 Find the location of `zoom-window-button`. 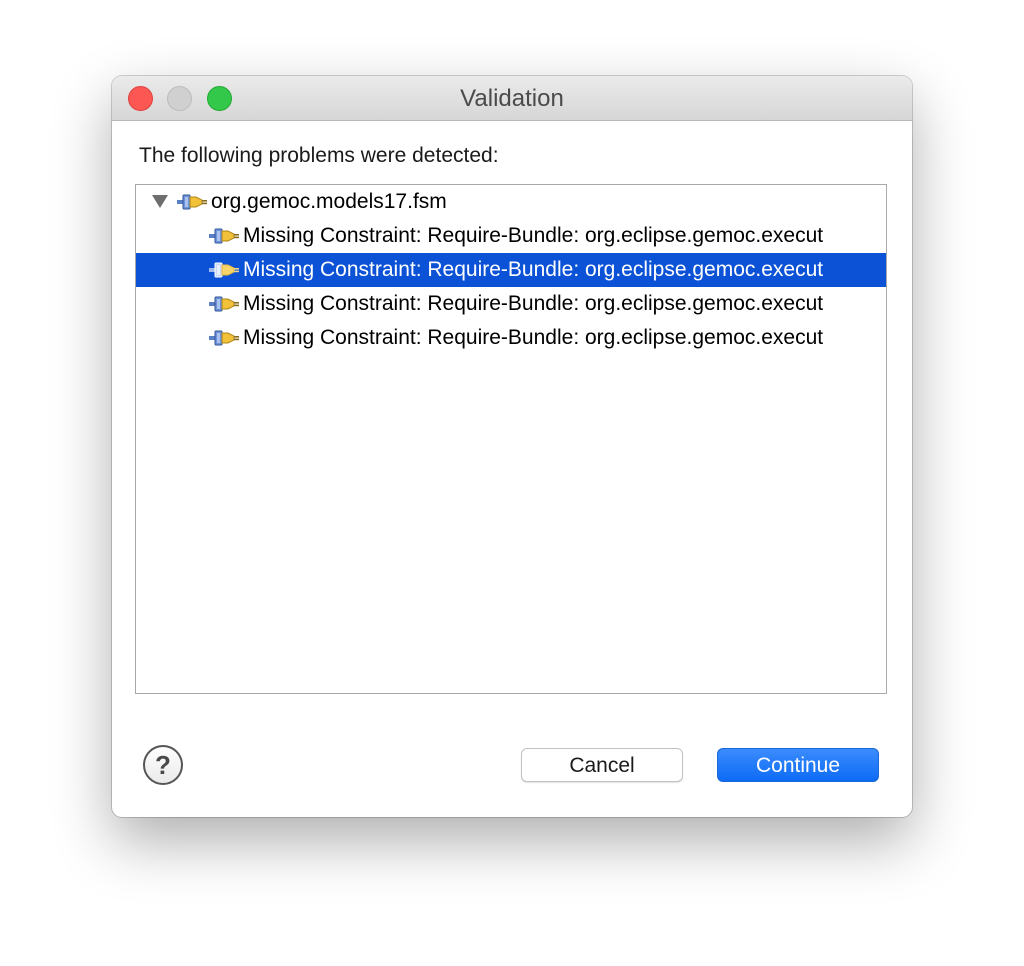

zoom-window-button is located at coordinates (219, 98).